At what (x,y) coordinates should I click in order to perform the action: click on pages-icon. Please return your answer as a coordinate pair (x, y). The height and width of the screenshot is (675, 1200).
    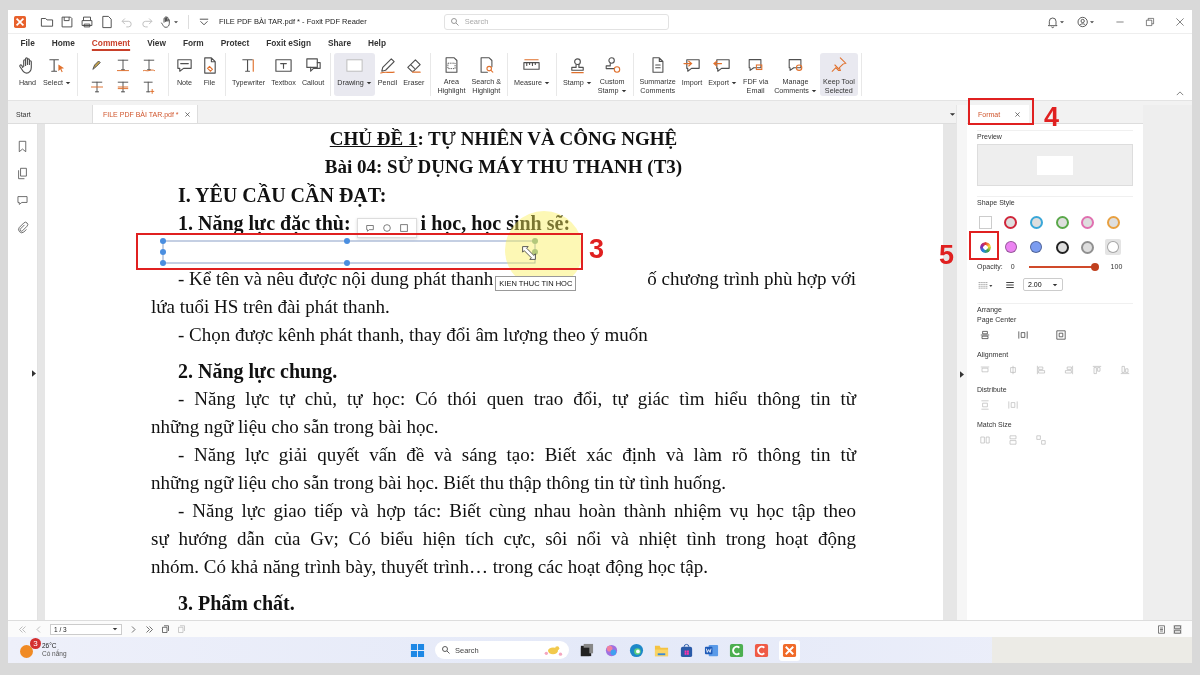
    Looking at the image, I should click on (22, 173).